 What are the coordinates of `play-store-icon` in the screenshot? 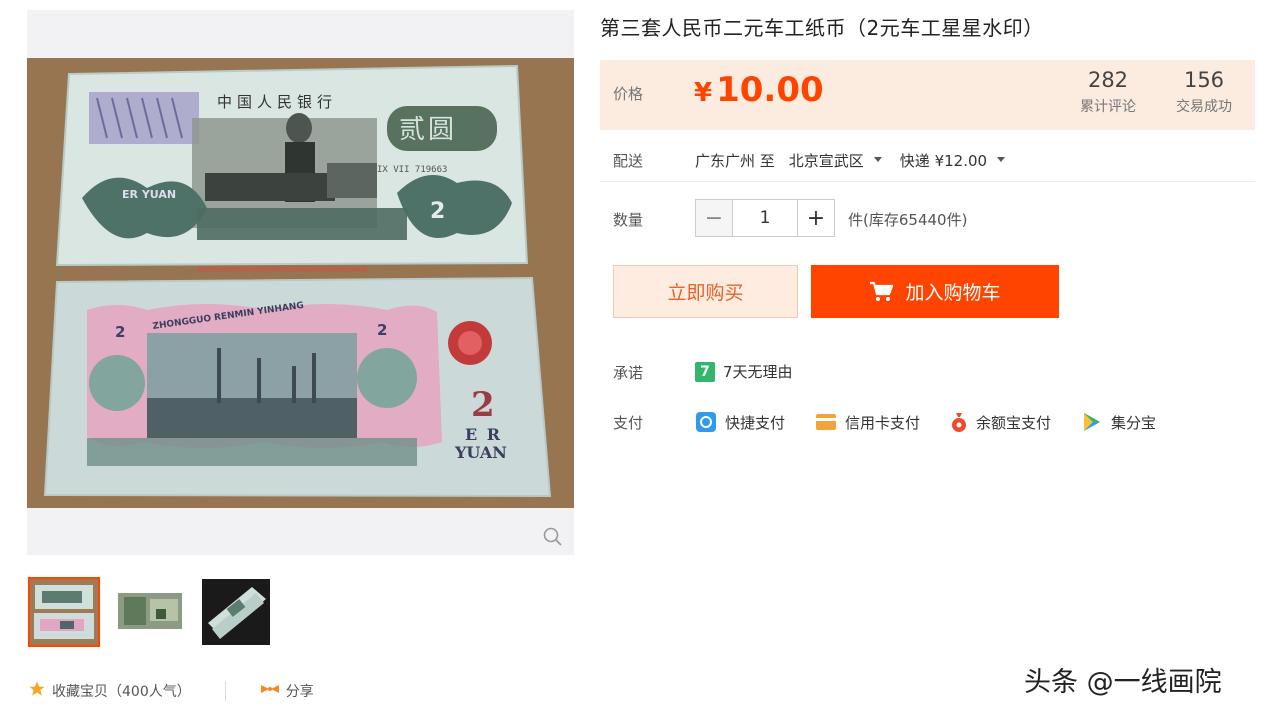 It's located at (1092, 422).